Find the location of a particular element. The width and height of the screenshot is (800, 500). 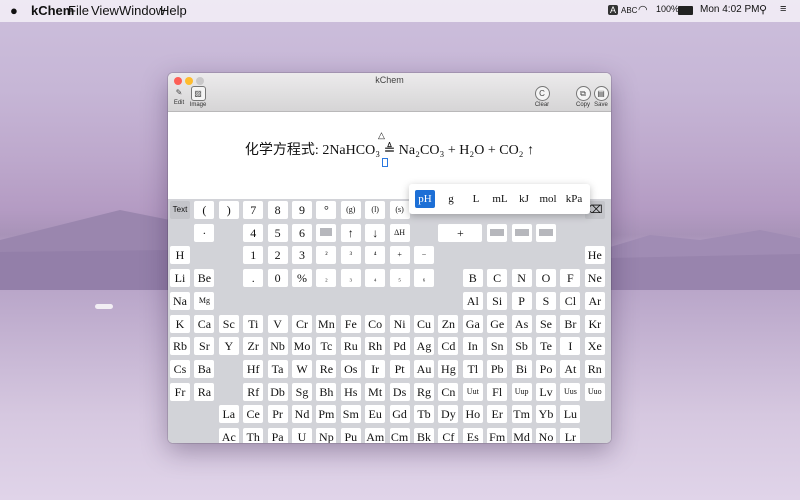

element-key-Eu: Eu is located at coordinates (375, 414).